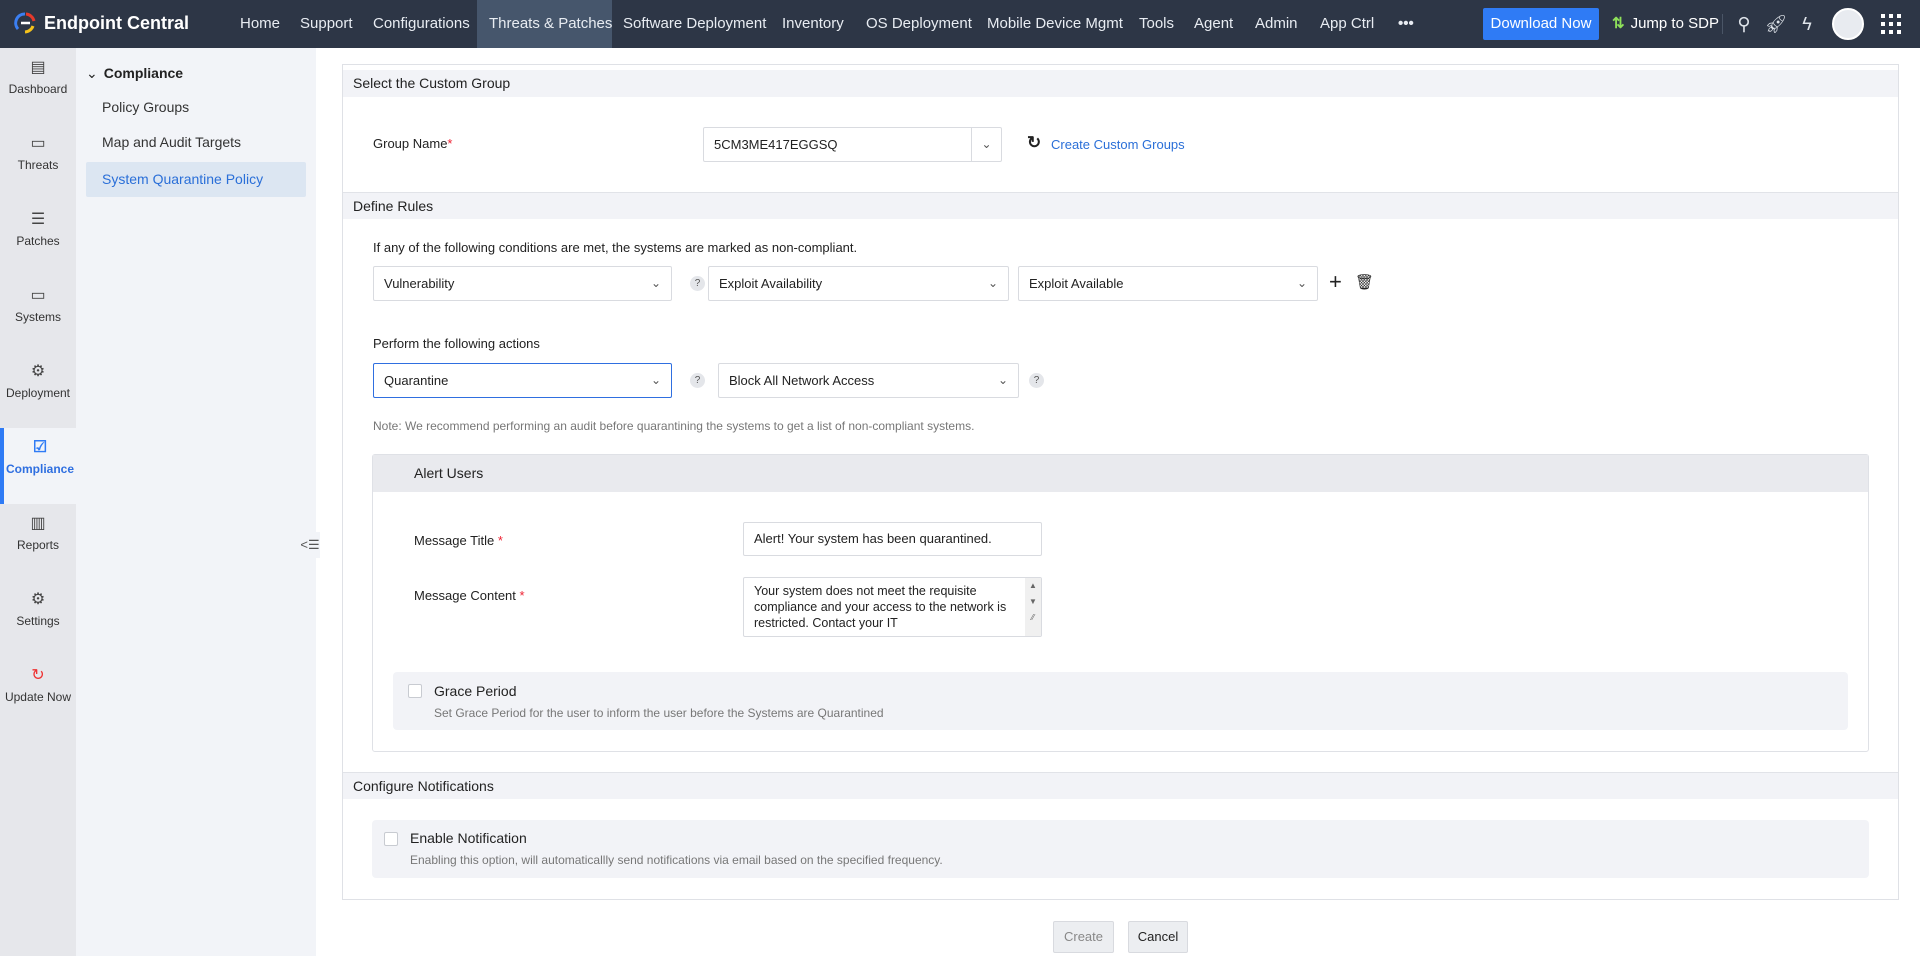  What do you see at coordinates (416, 380) in the screenshot?
I see `selected-value: Quarantine` at bounding box center [416, 380].